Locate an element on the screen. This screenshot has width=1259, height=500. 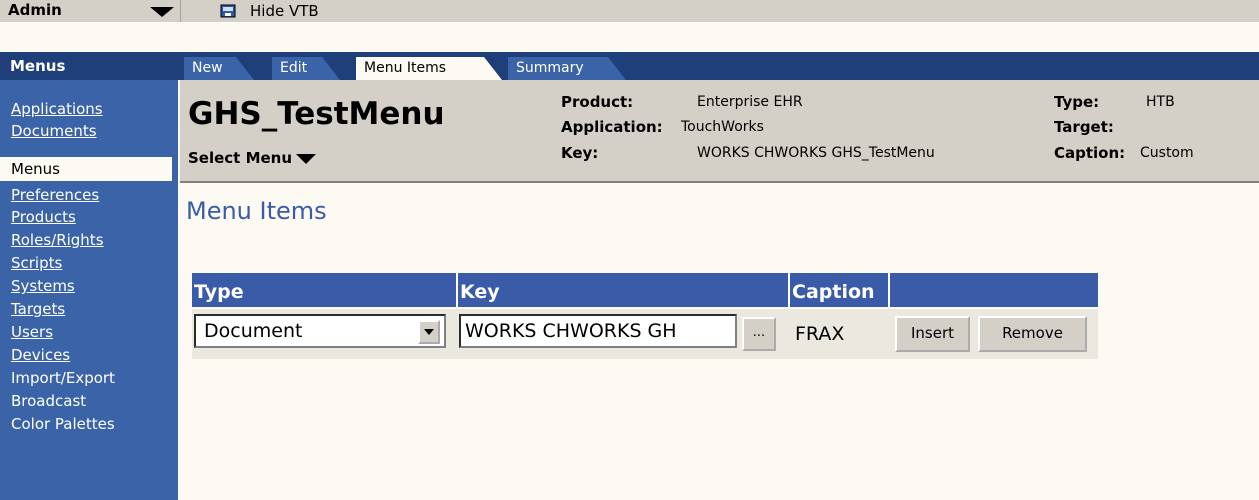
application-value: TouchWorks is located at coordinates (722, 127).